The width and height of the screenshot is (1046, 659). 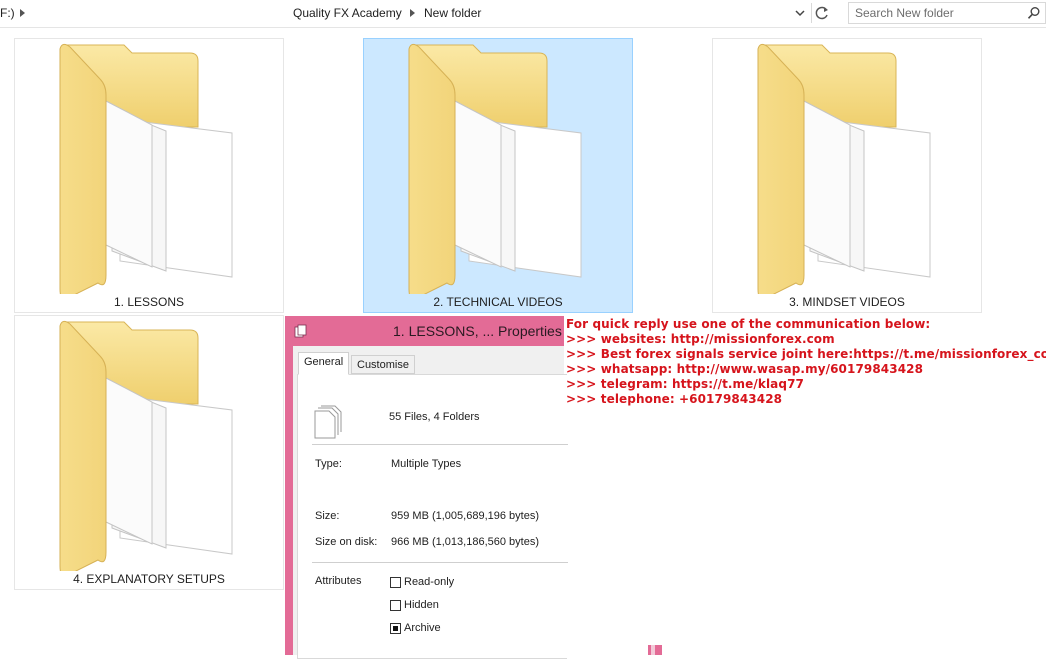 I want to click on overlay-line: >>> telephone: +60179843428, so click(x=674, y=399).